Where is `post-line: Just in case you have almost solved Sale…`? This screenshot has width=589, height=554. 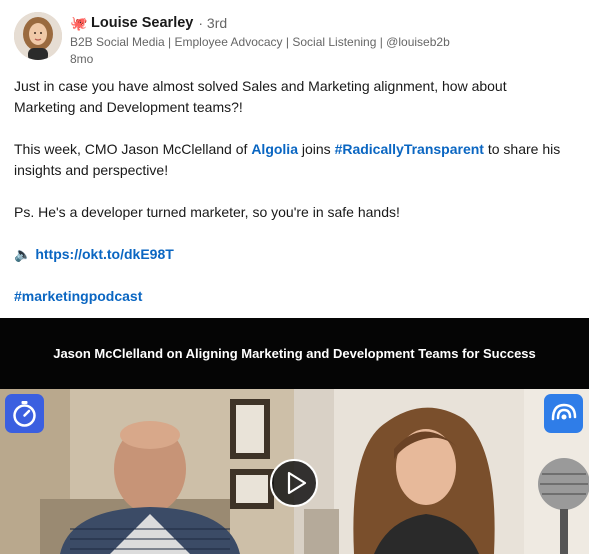 post-line: Just in case you have almost solved Sale… is located at coordinates (260, 86).